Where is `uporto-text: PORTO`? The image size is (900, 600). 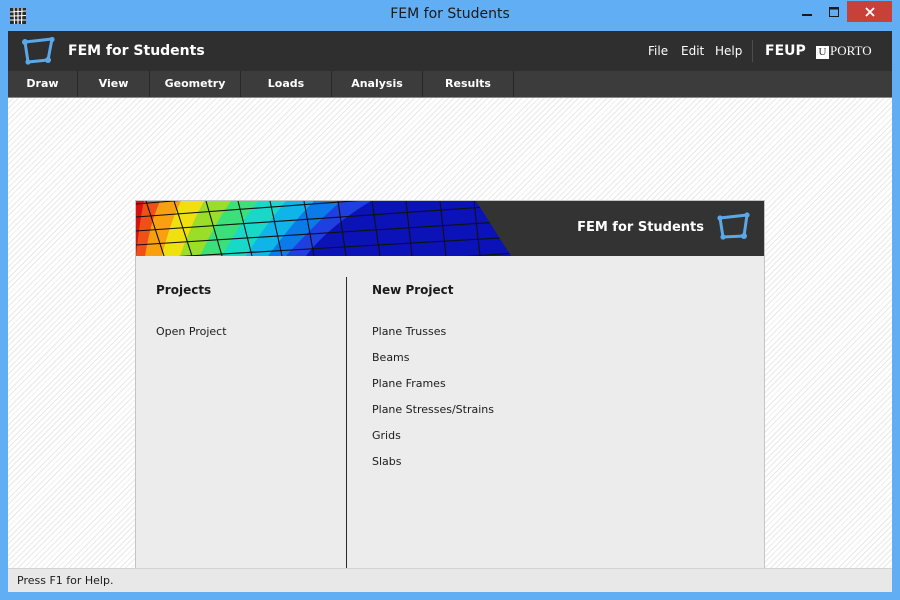 uporto-text: PORTO is located at coordinates (851, 50).